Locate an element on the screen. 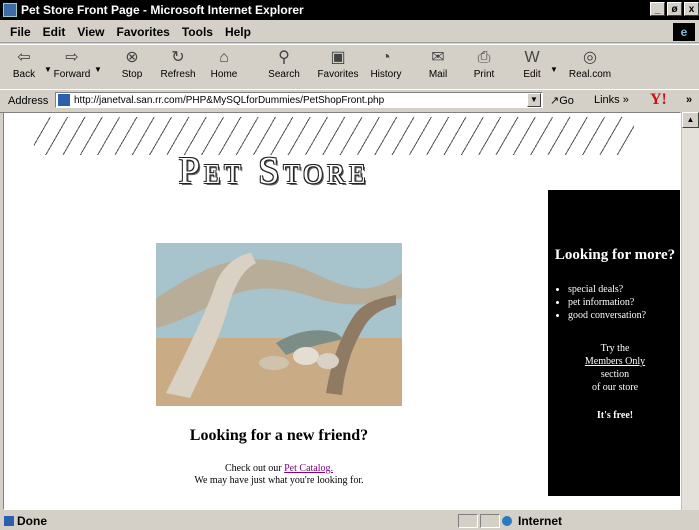 Image resolution: width=699 pixels, height=530 pixels. realcom-button: ◎ Real.com is located at coordinates (590, 67).